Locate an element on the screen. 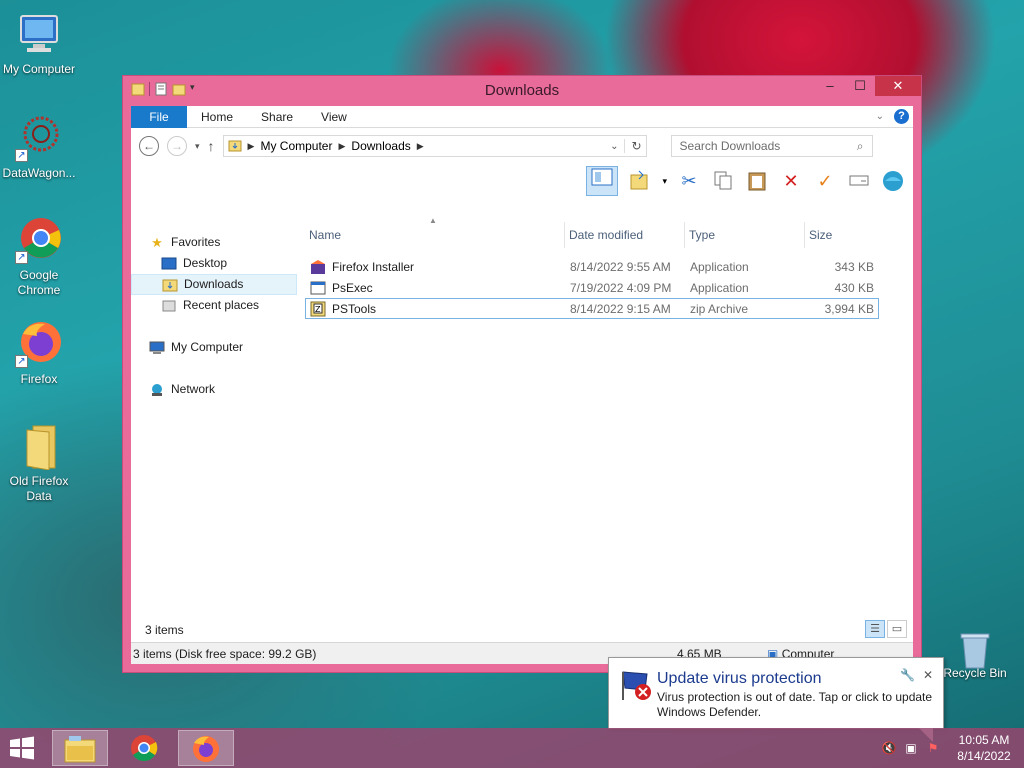 The image size is (1024, 768). back-button: ← is located at coordinates (149, 146).